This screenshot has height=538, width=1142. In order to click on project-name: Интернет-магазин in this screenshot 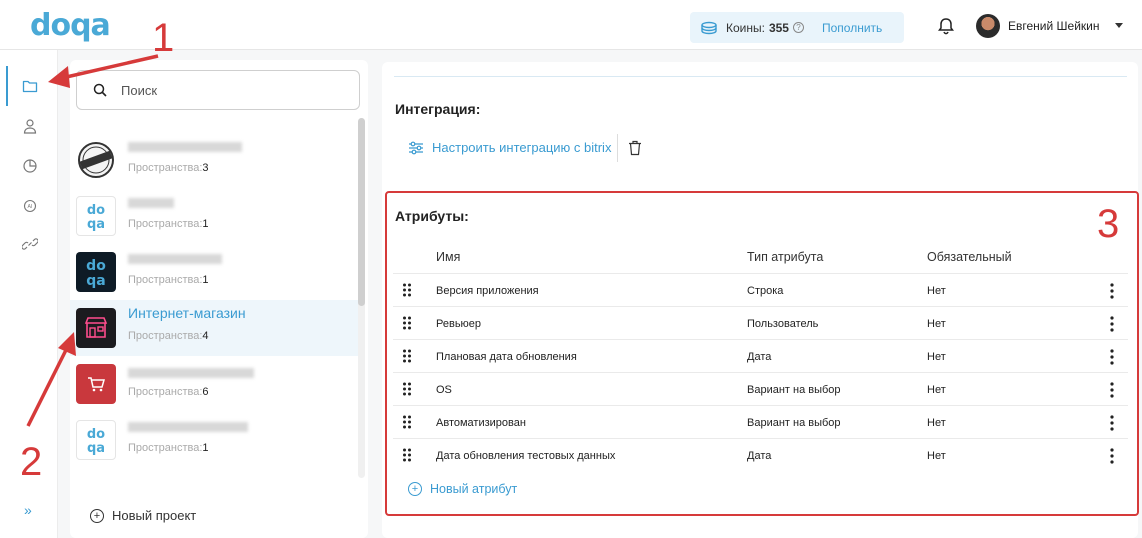, I will do `click(187, 313)`.